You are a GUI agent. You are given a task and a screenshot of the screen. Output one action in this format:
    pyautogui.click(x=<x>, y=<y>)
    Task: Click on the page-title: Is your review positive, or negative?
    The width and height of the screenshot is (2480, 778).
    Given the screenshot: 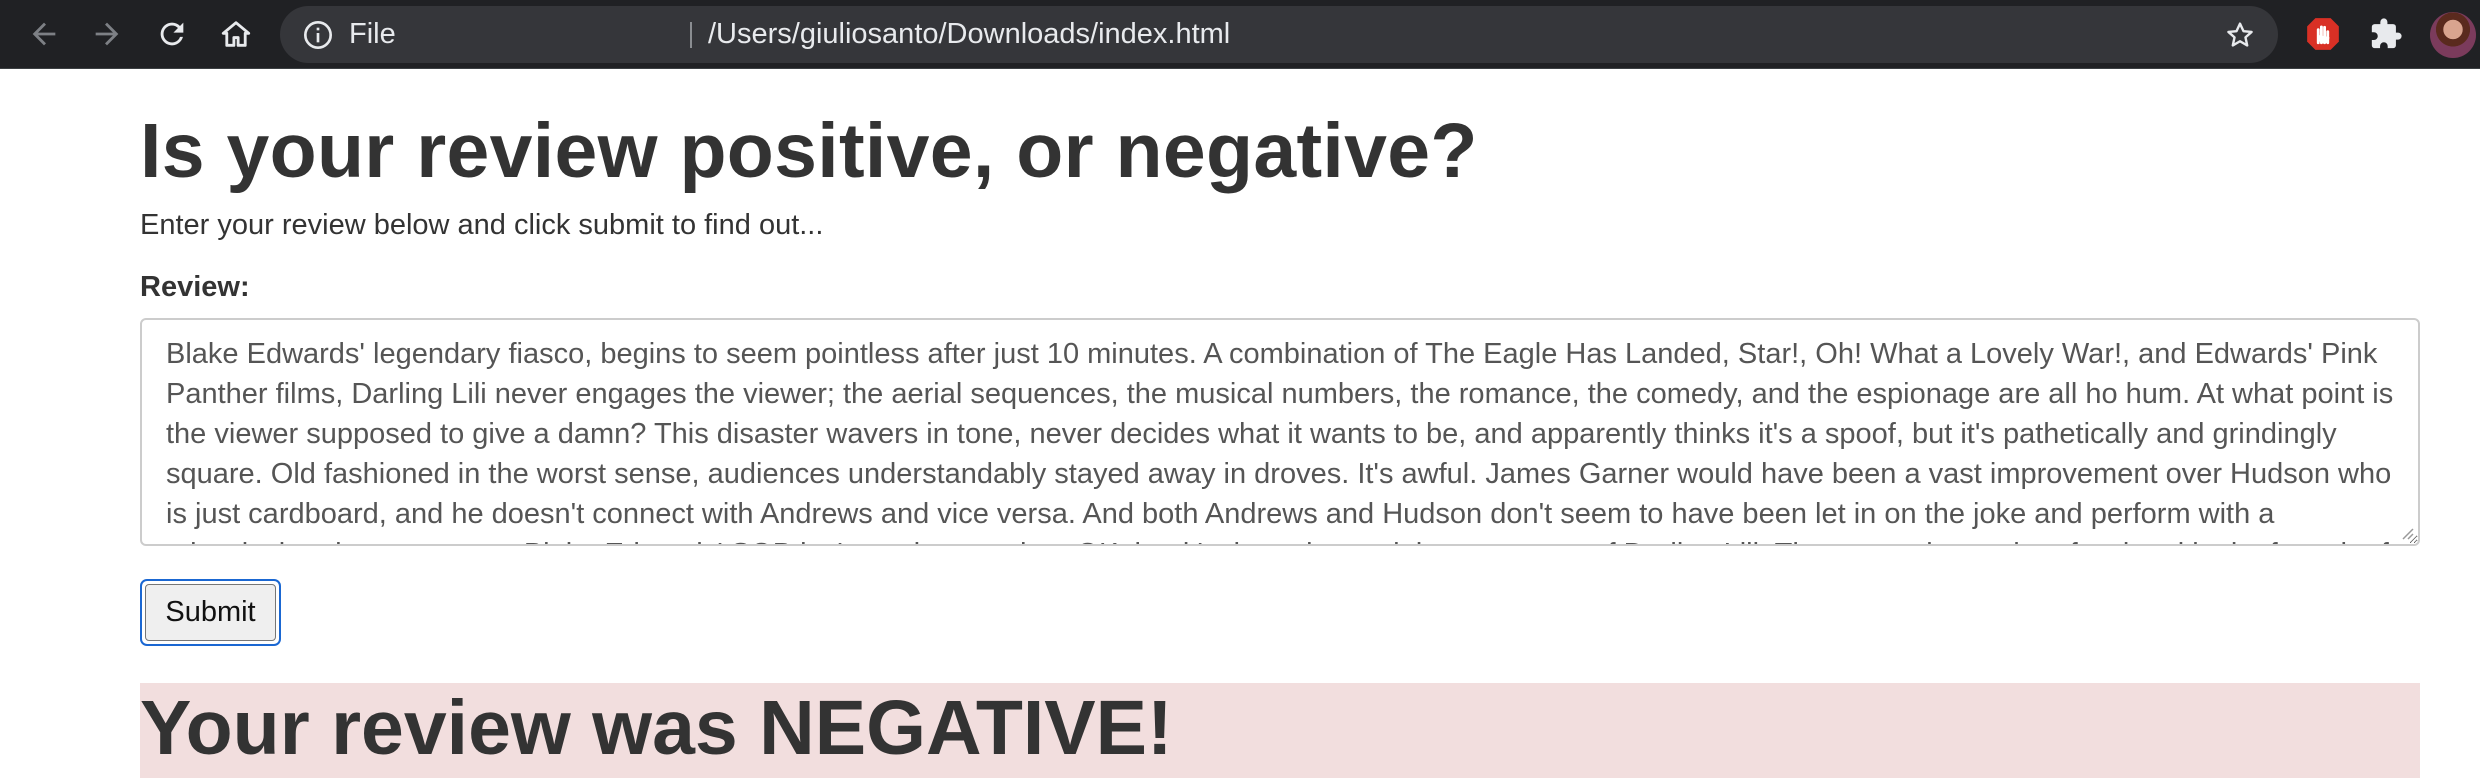 What is the action you would take?
    pyautogui.click(x=809, y=151)
    